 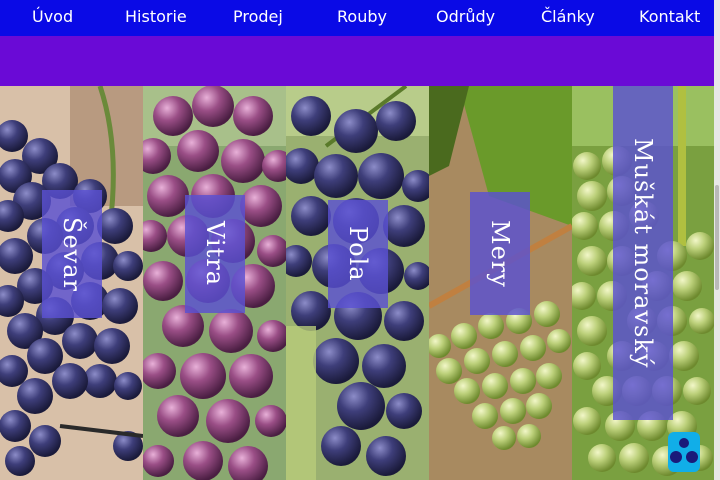 What do you see at coordinates (465, 16) in the screenshot?
I see `nav-odrudy: Odrůdy` at bounding box center [465, 16].